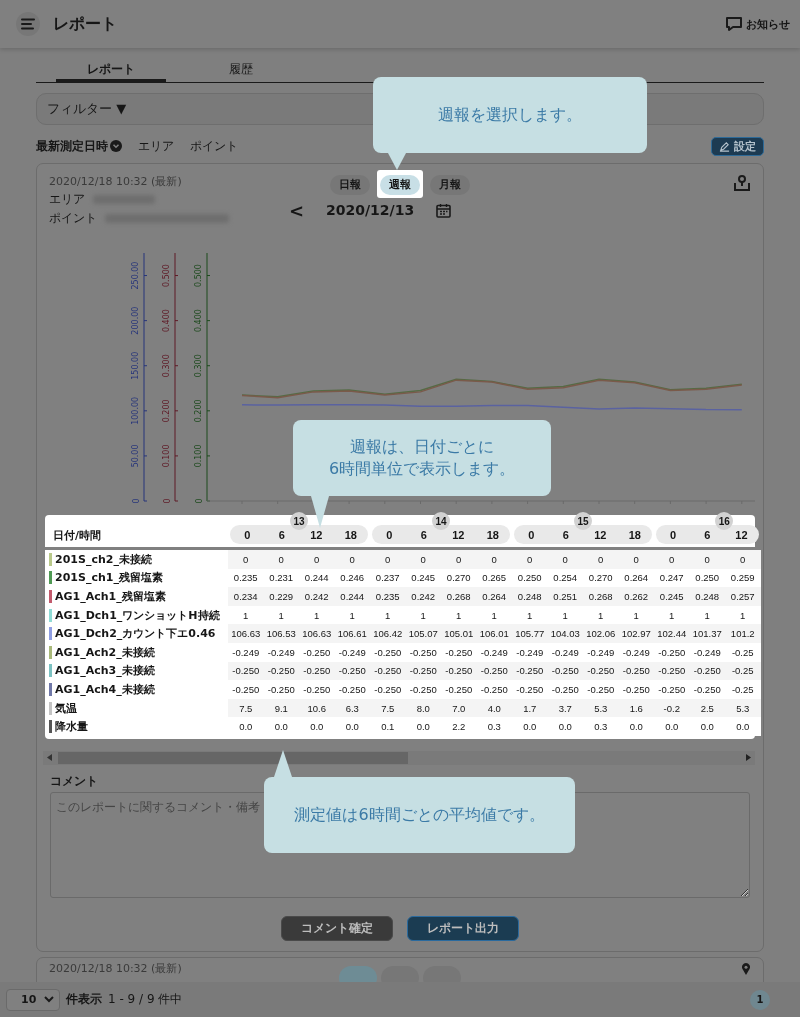 The image size is (800, 1017). Describe the element at coordinates (85, 24) in the screenshot. I see `page-title: レポート` at that location.